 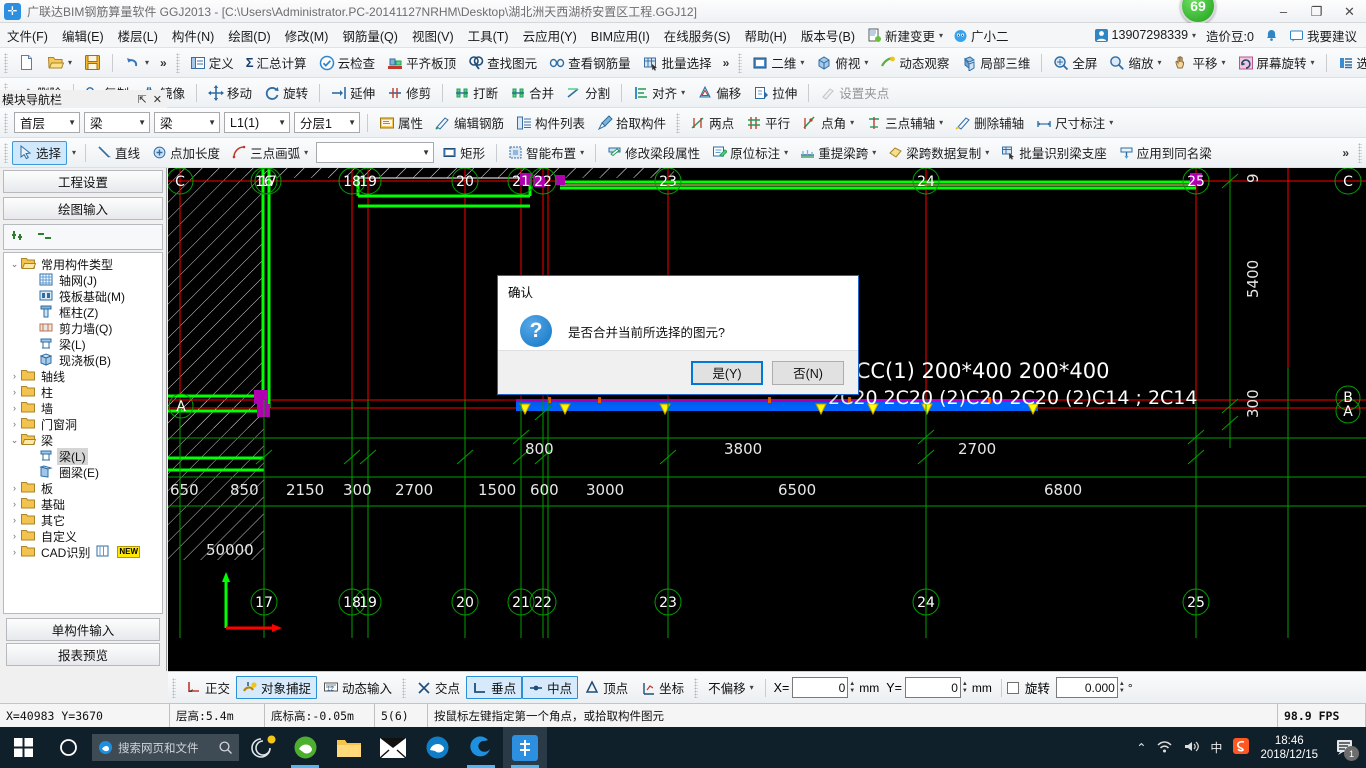 What do you see at coordinates (23, 747) in the screenshot?
I see `start-icon` at bounding box center [23, 747].